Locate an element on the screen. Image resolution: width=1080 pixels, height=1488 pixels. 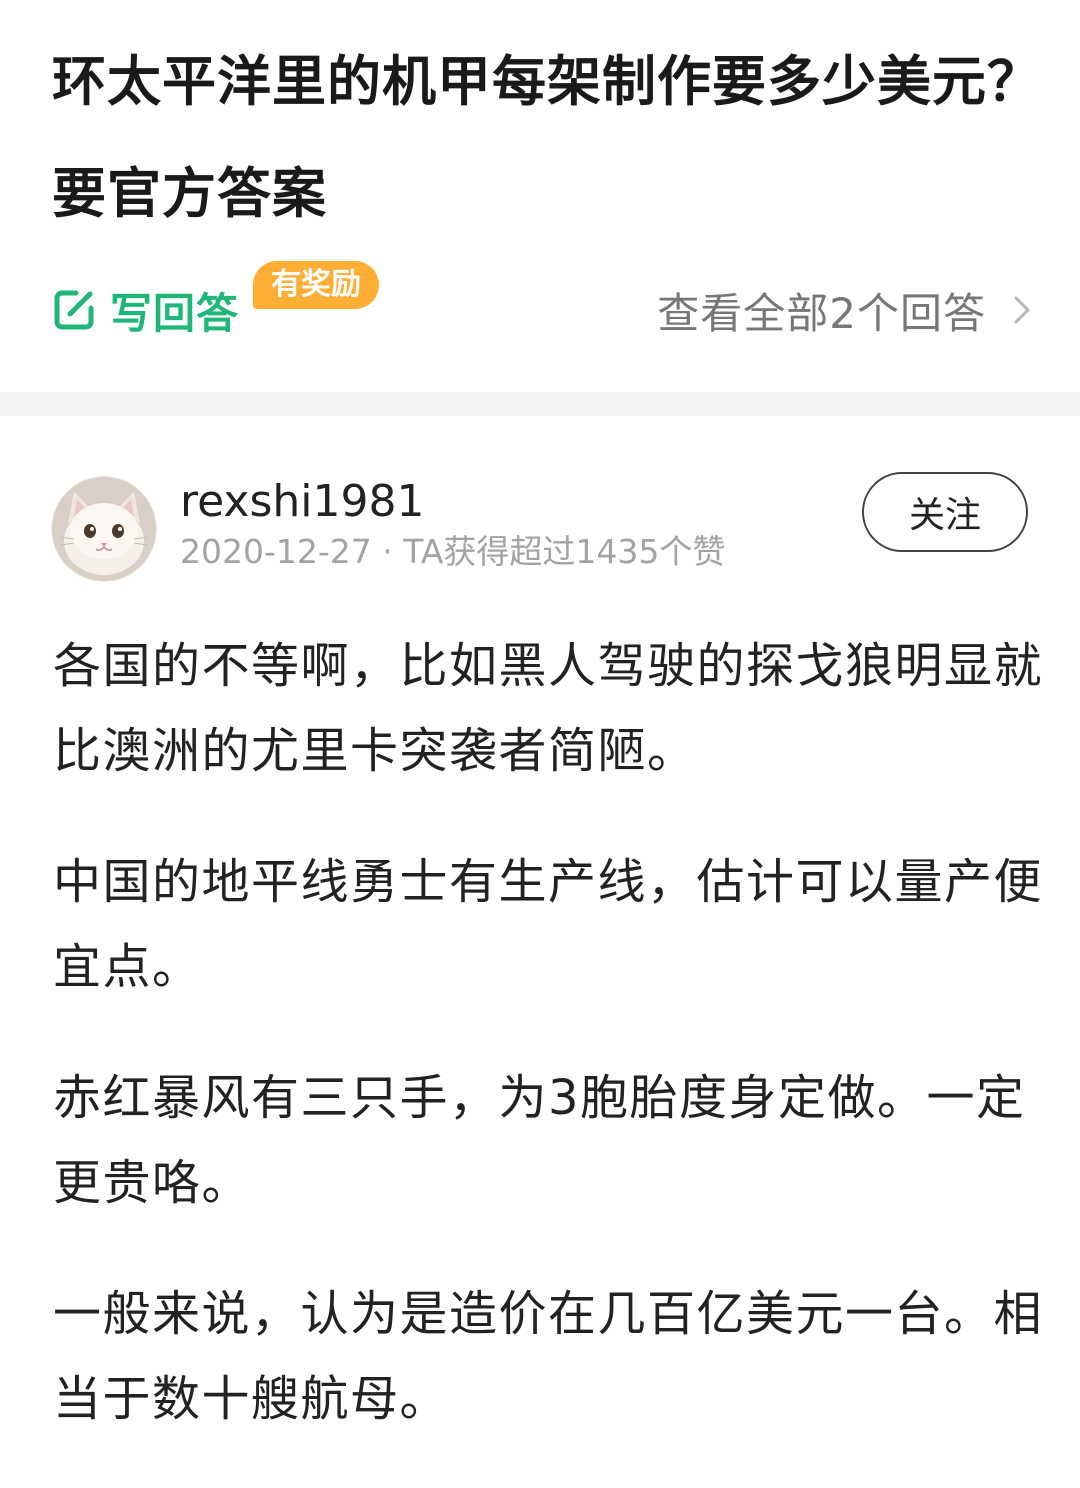
write-answer-button: 写回答 is located at coordinates (145, 310).